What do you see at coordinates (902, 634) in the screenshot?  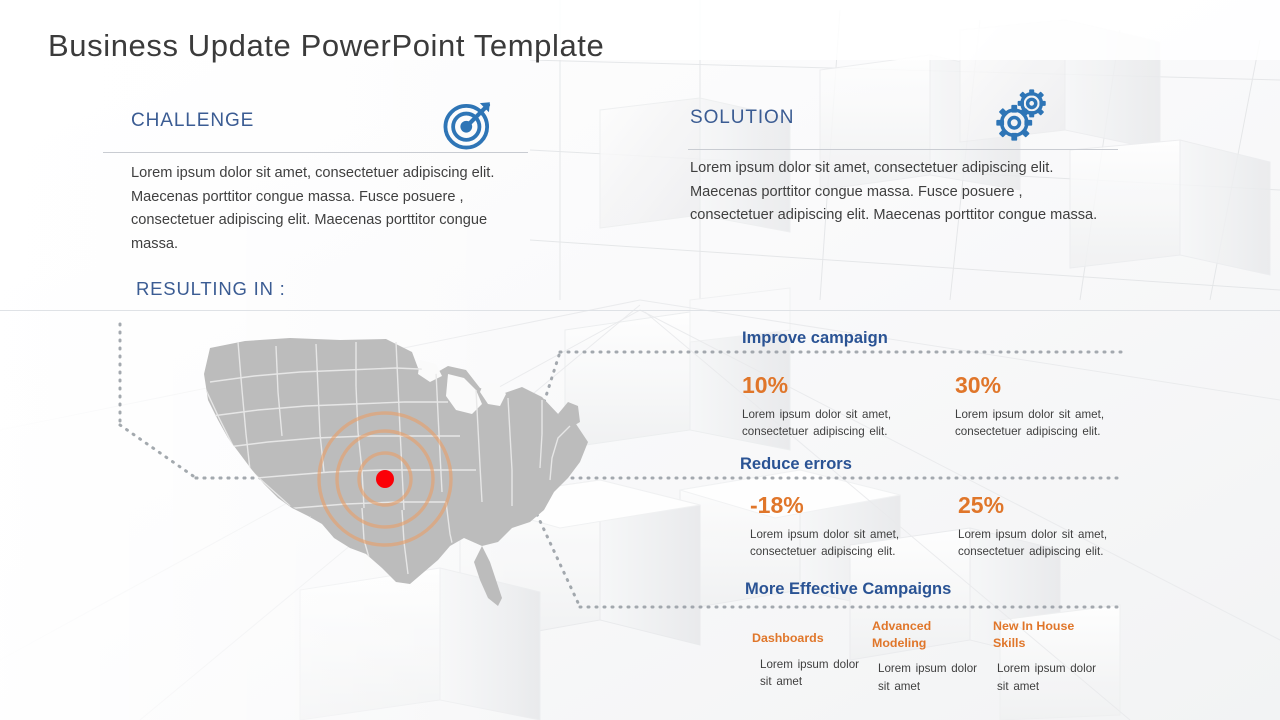 I see `mini-title: Advanced Modeling` at bounding box center [902, 634].